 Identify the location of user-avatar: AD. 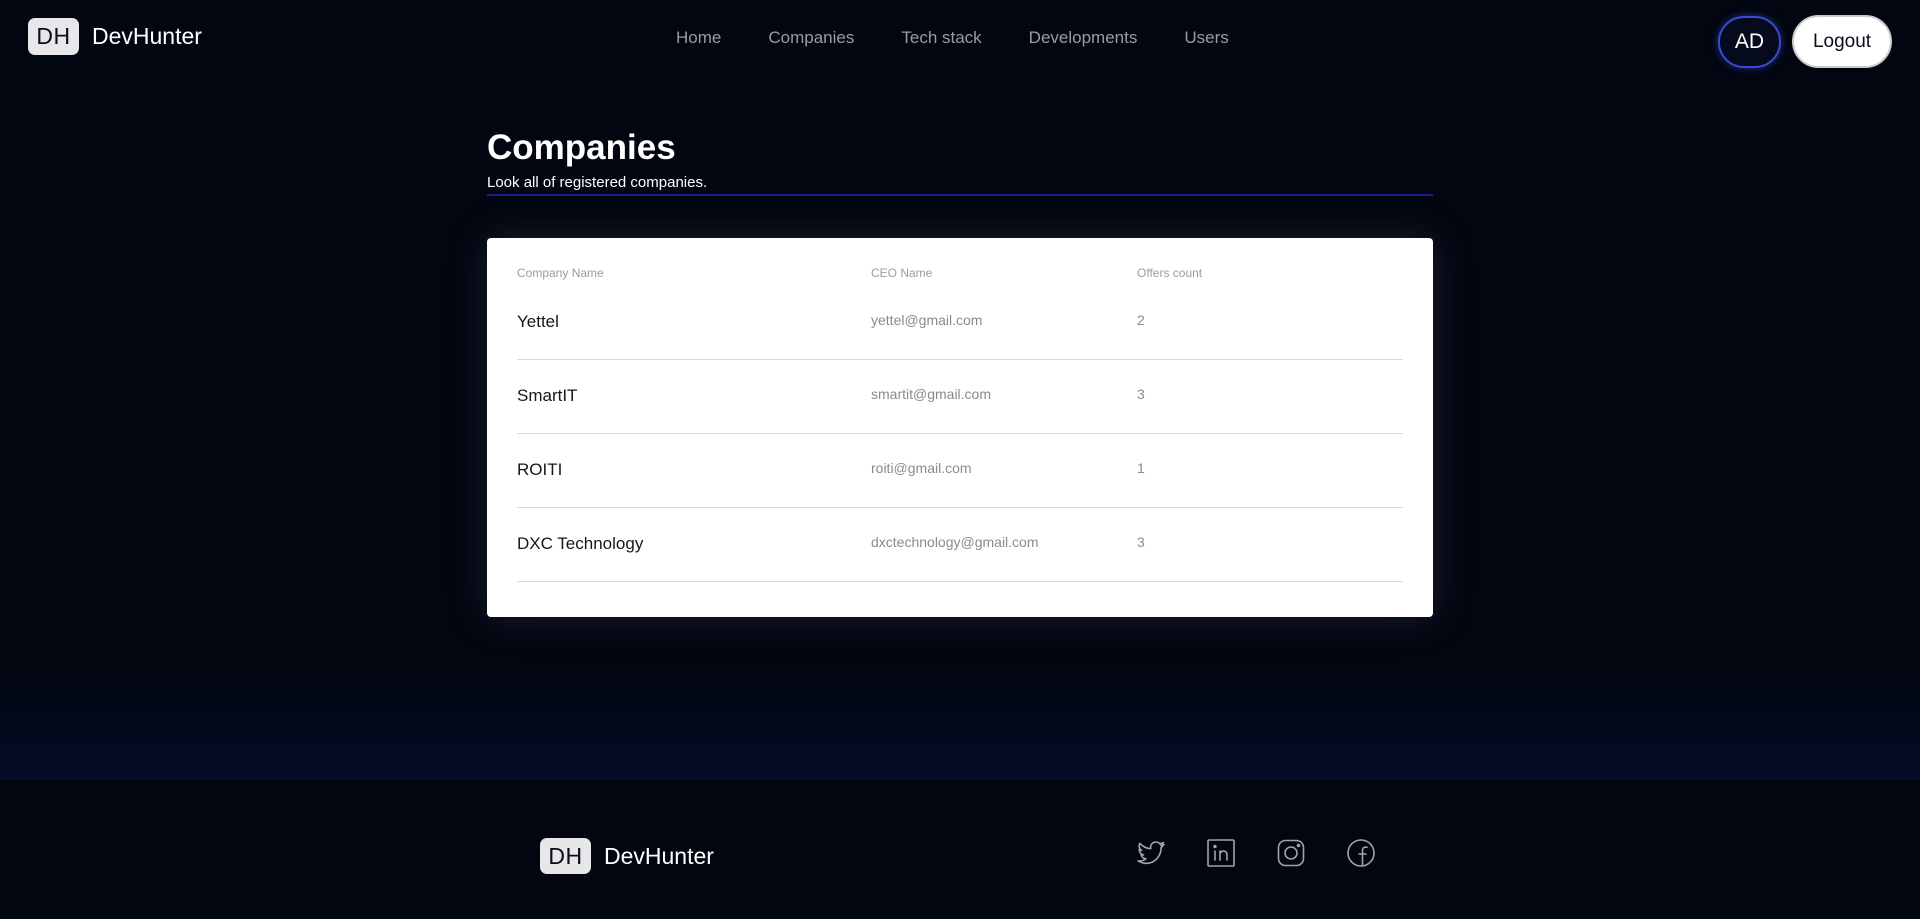
(1749, 42).